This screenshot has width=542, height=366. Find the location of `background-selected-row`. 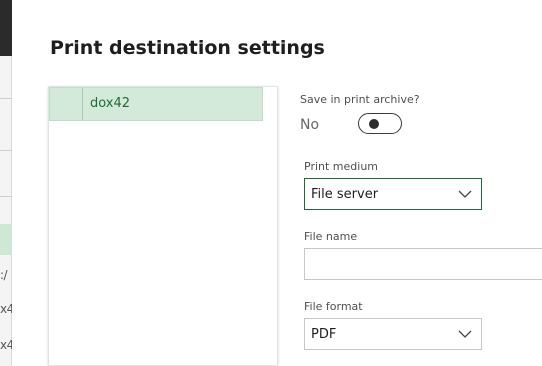

background-selected-row is located at coordinates (6, 239).